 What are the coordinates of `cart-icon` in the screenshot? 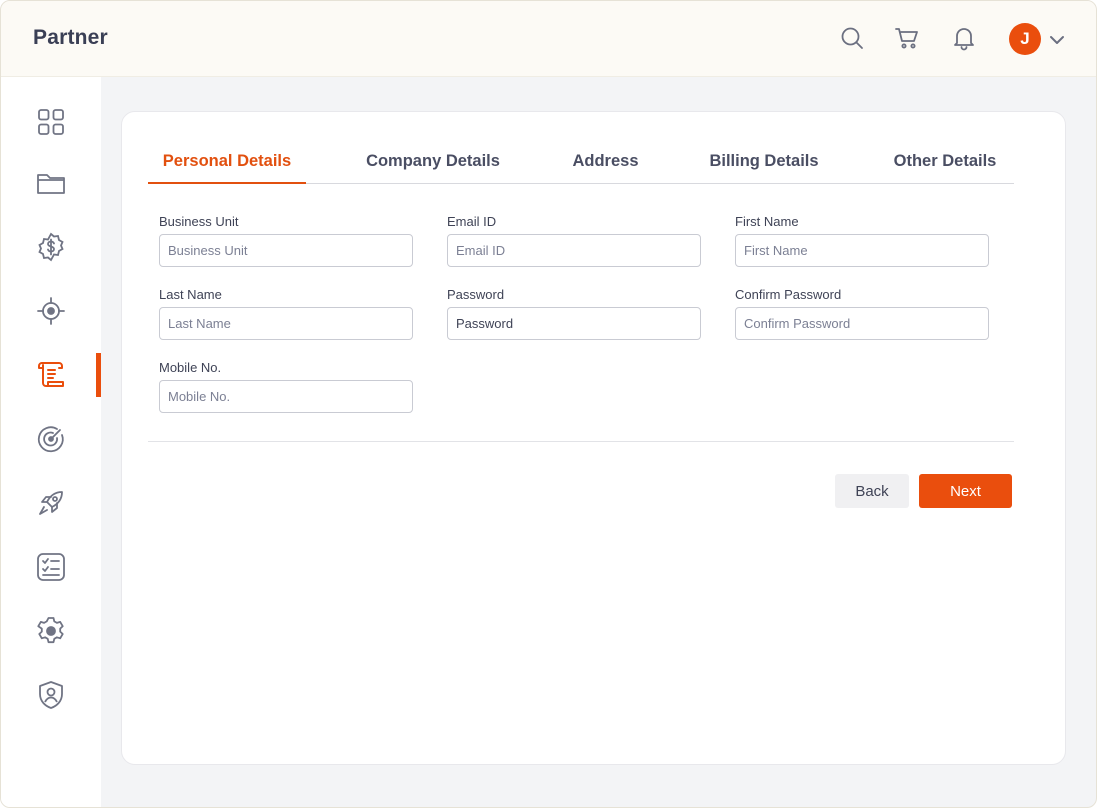 It's located at (907, 38).